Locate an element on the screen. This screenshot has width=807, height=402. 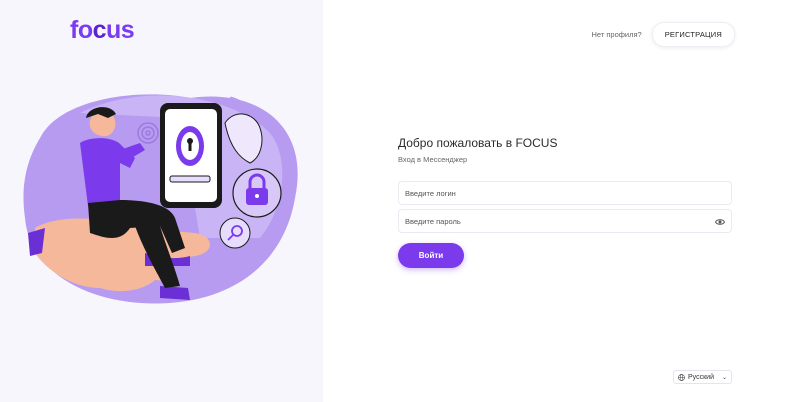
focus-logo: focus is located at coordinates (102, 30).